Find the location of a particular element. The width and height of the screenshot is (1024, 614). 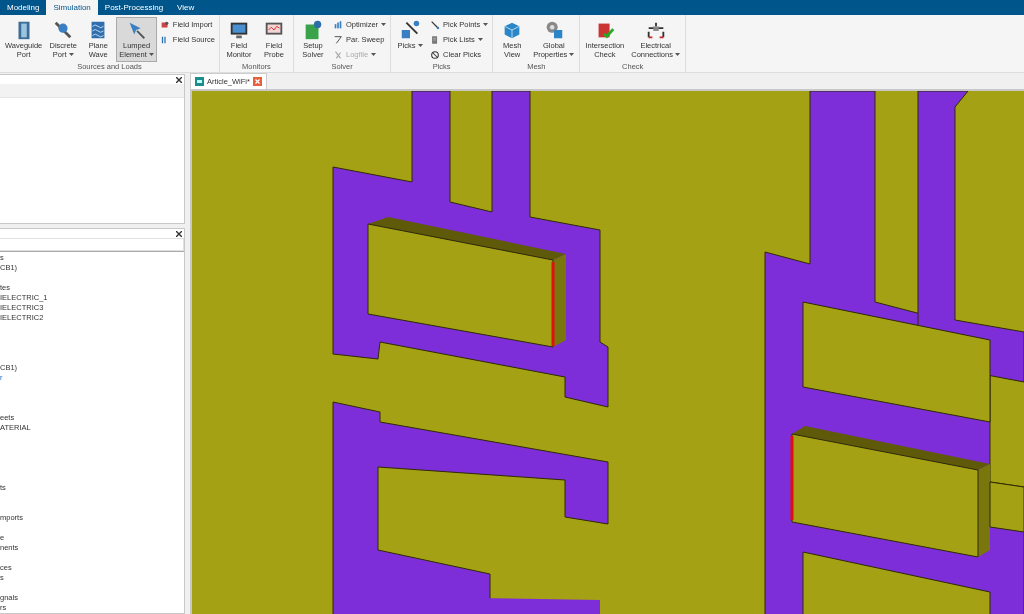

picks-icon is located at coordinates (410, 30).